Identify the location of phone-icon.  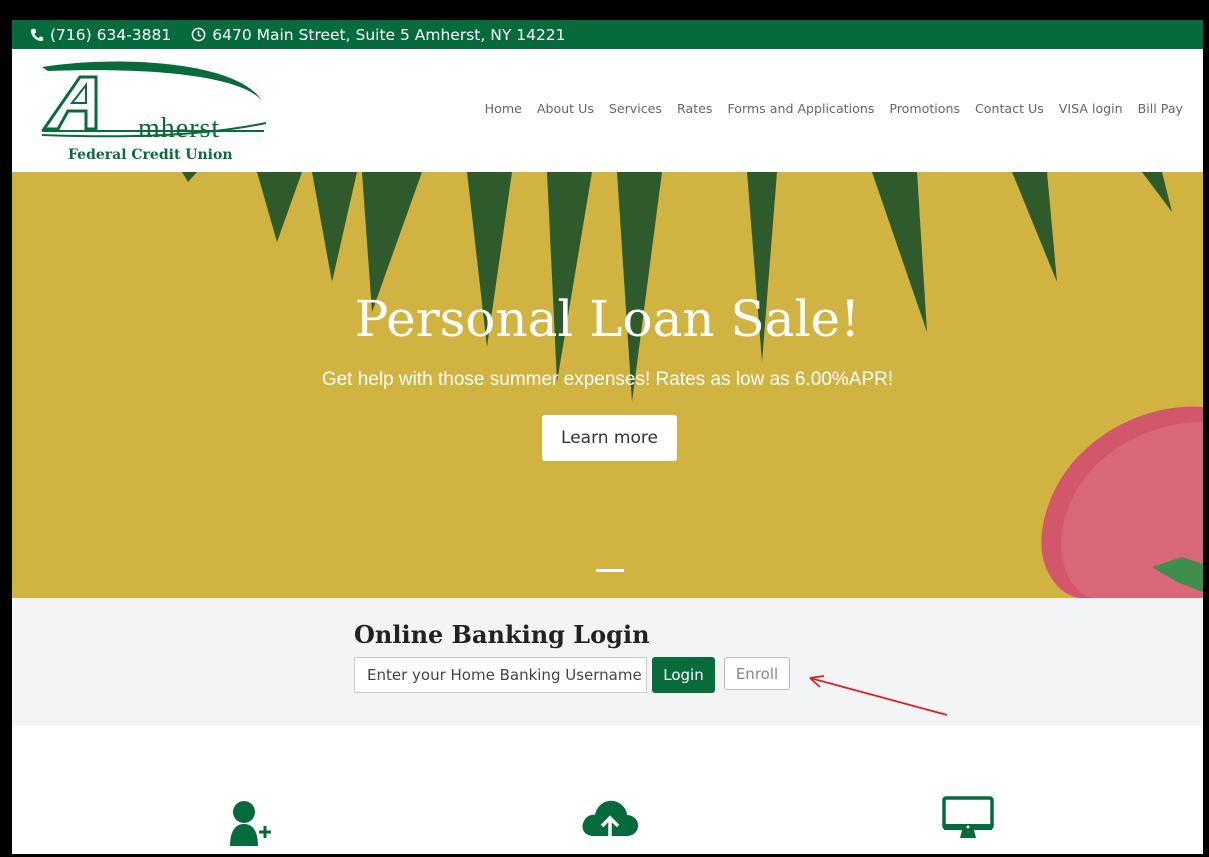
(37, 35).